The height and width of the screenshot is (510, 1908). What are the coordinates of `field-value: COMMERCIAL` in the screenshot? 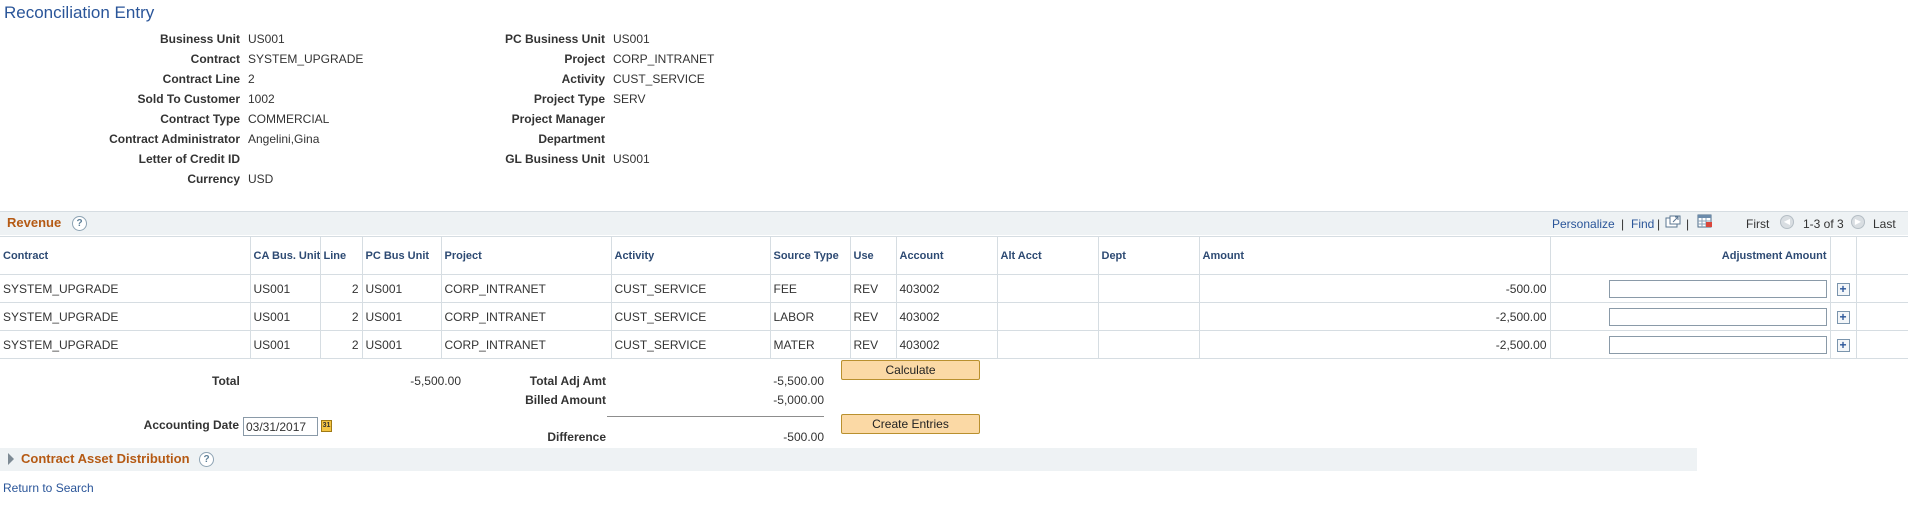 It's located at (289, 119).